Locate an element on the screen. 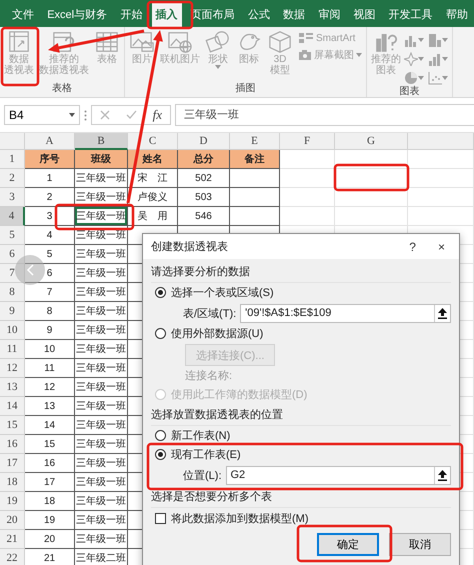  row-header: 22 is located at coordinates (12, 557).